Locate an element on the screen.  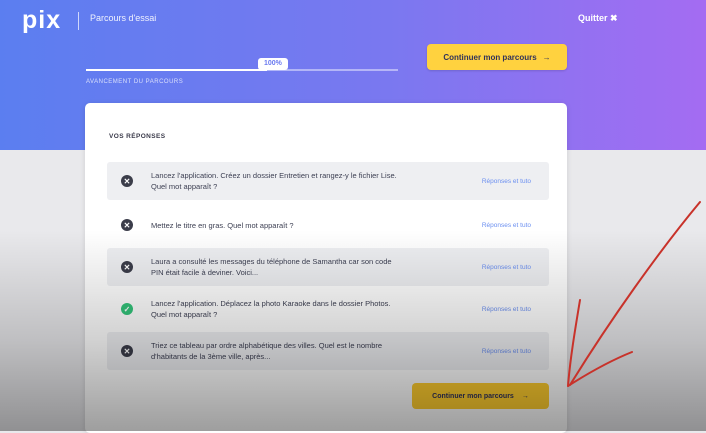
header-divider is located at coordinates (78, 21).